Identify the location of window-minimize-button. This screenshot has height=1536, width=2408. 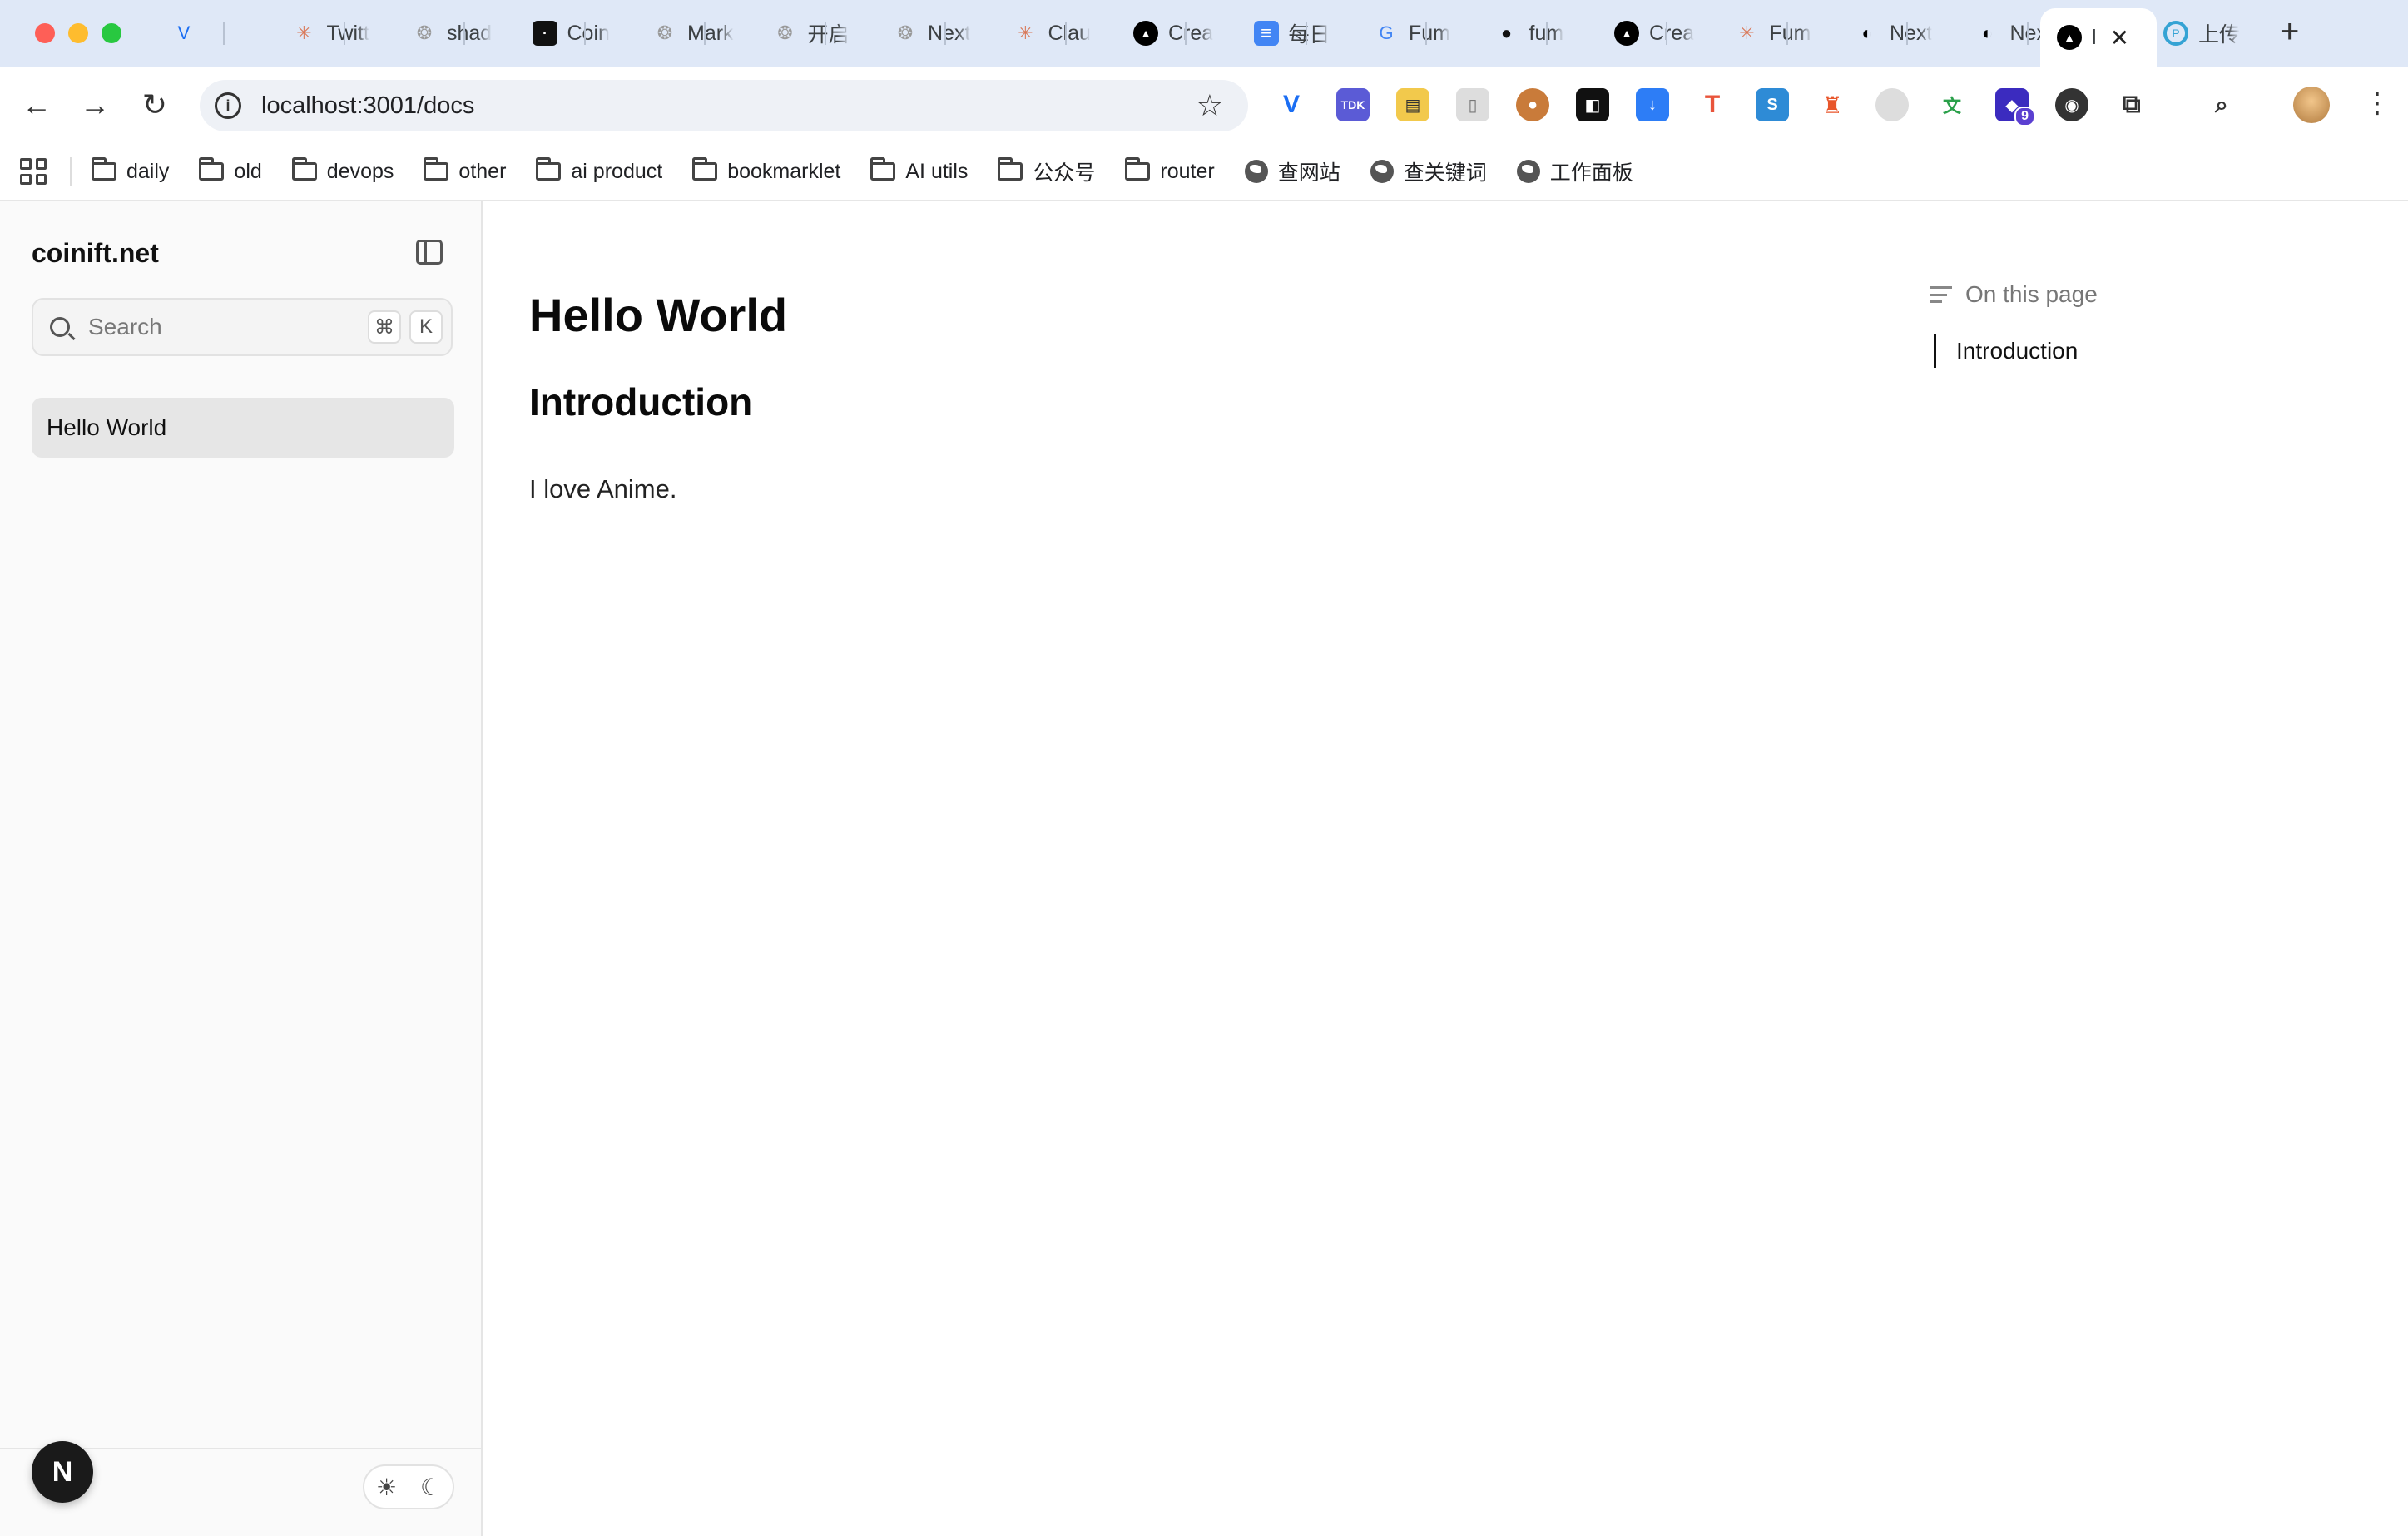
(78, 33).